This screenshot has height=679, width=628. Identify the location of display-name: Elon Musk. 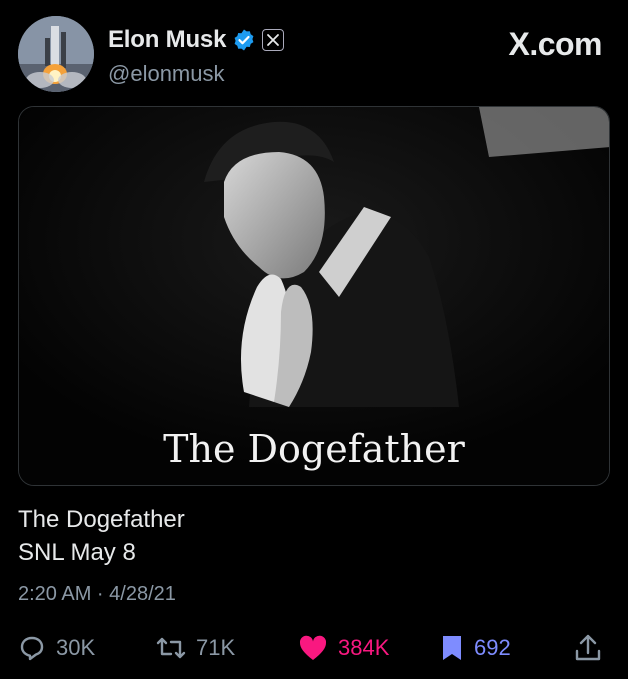
(167, 40).